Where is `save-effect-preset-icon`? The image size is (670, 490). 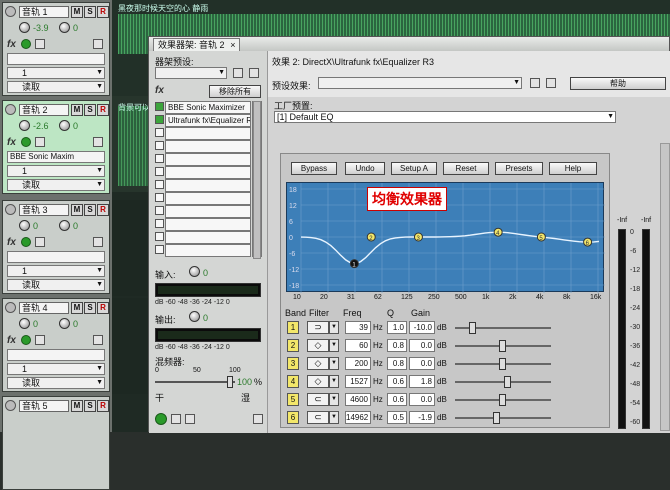
save-effect-preset-icon is located at coordinates (535, 83).